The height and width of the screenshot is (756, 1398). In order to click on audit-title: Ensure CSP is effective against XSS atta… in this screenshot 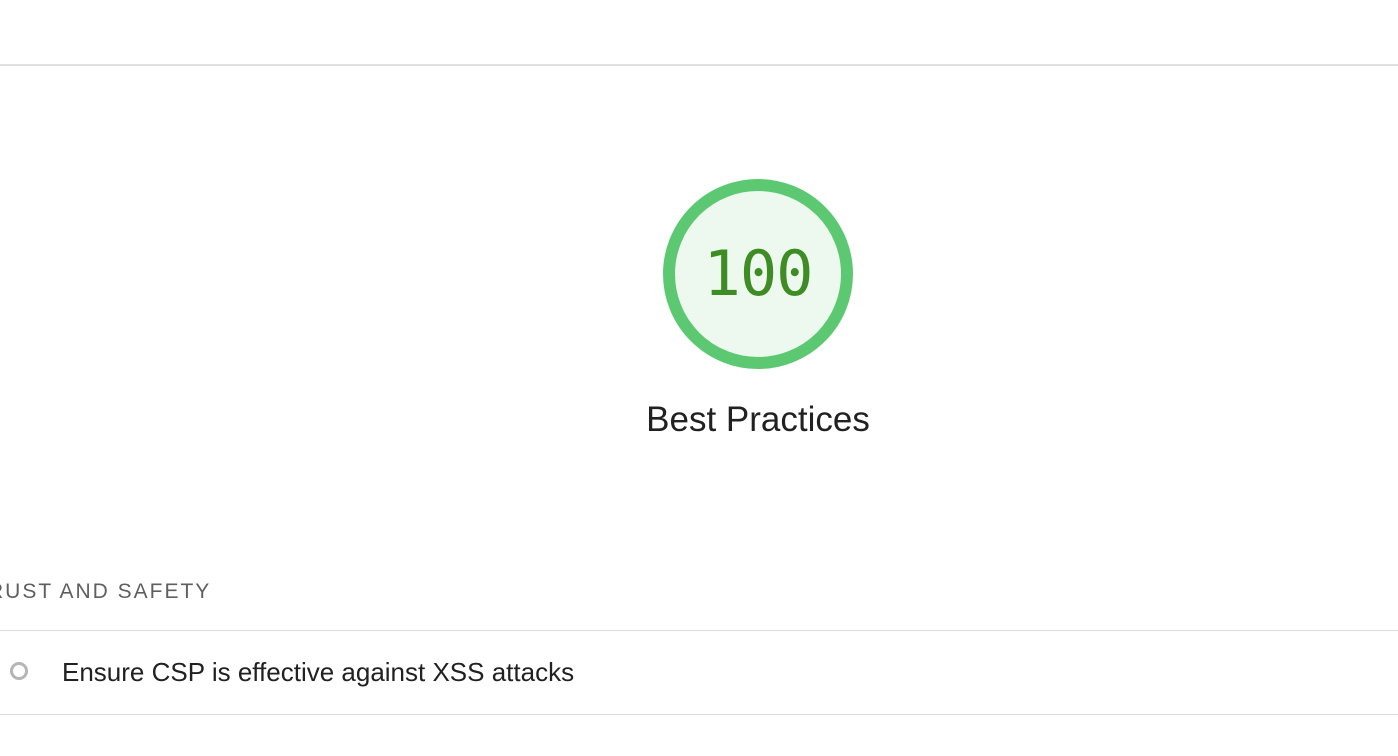, I will do `click(318, 672)`.